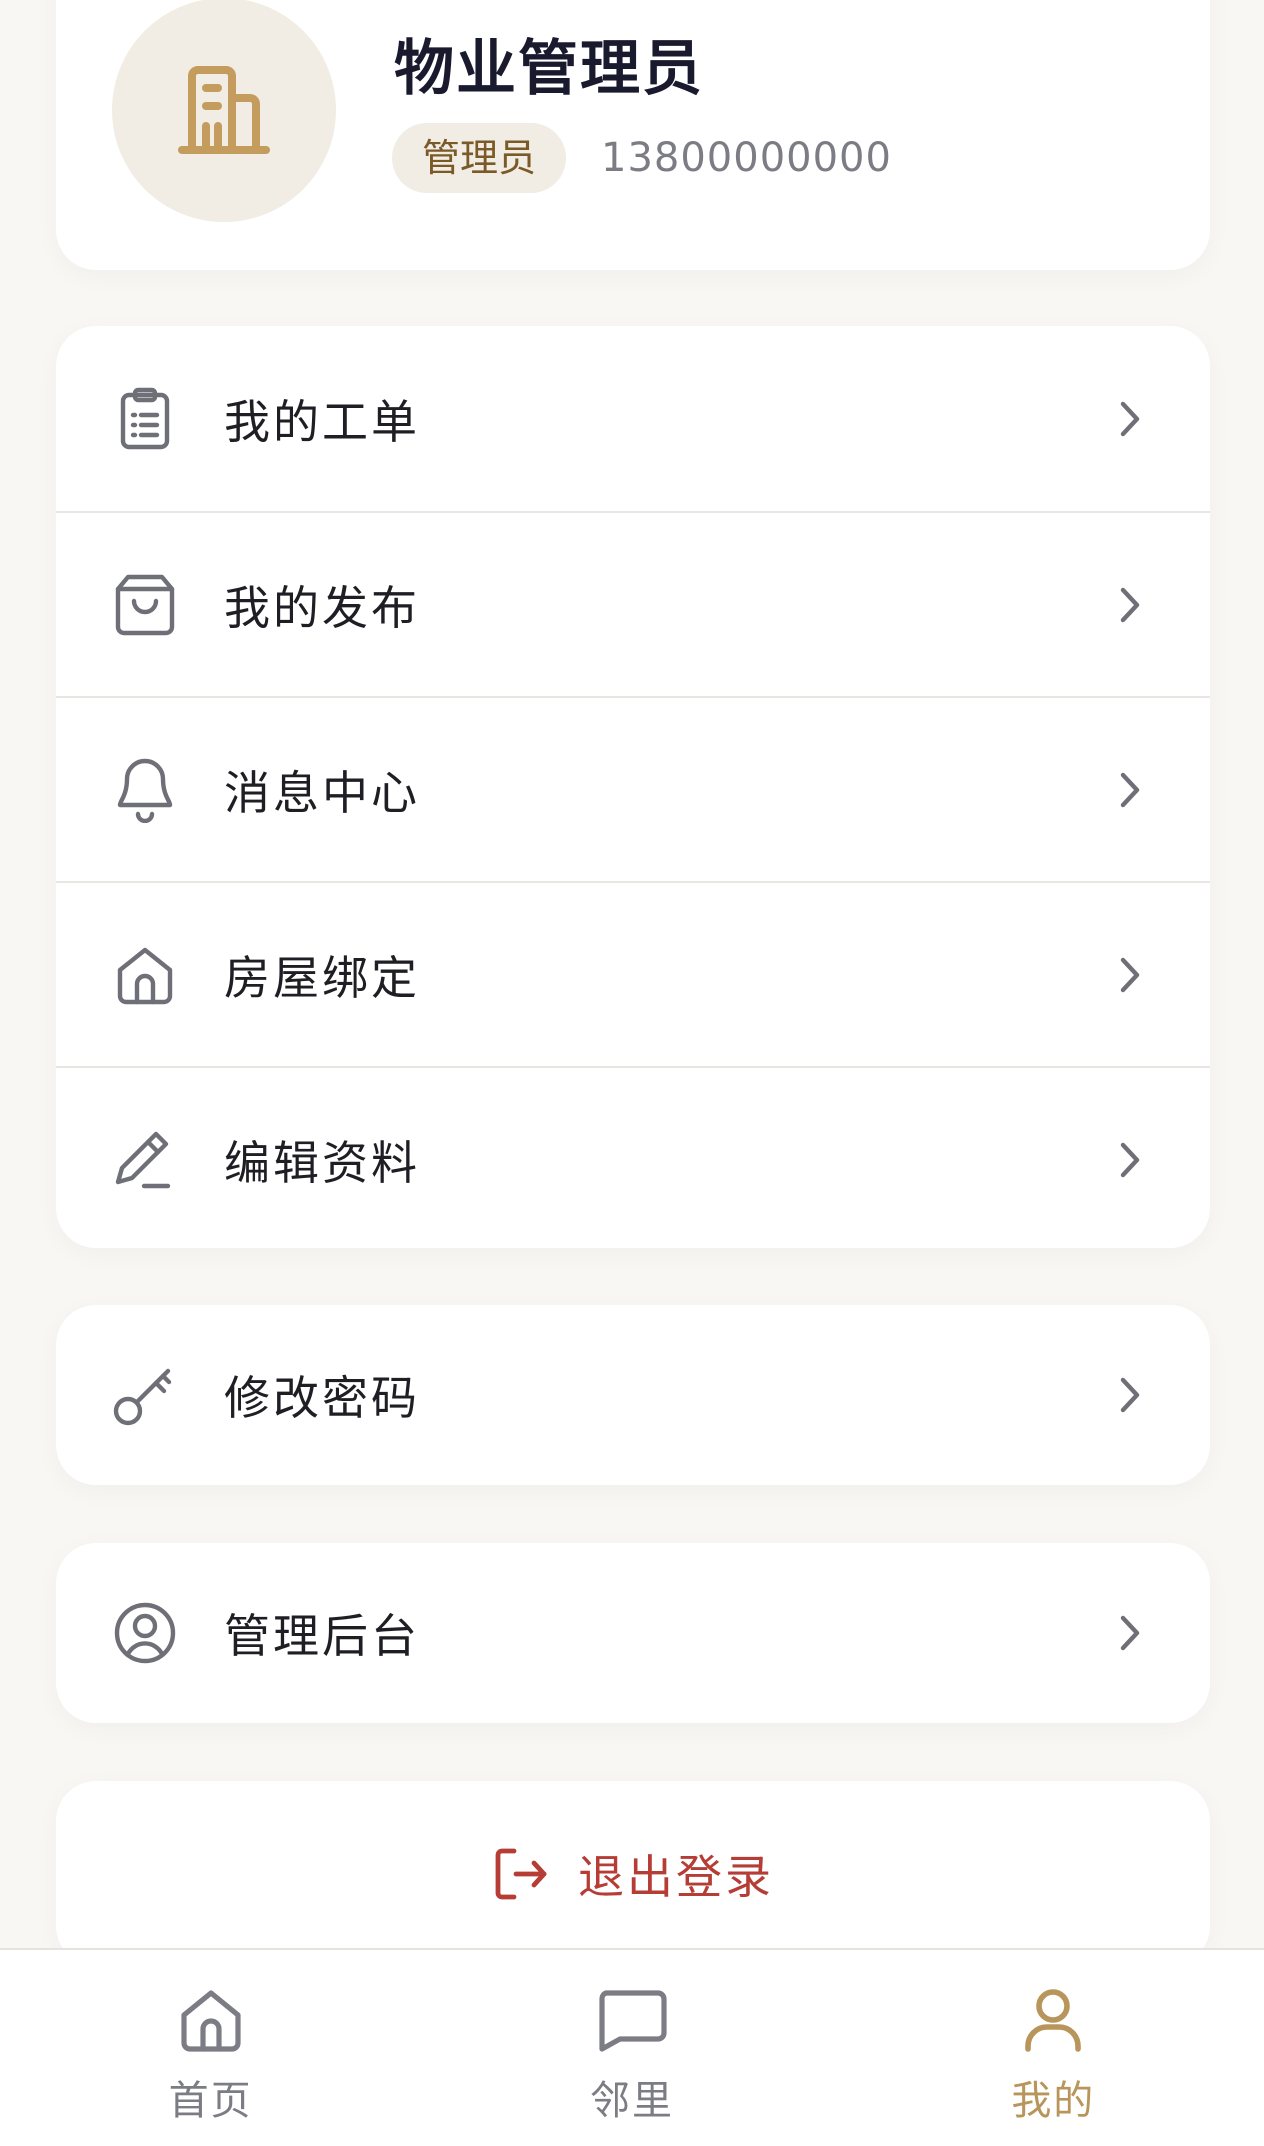  I want to click on menu-item-my-posts: 我的发布, so click(633, 603).